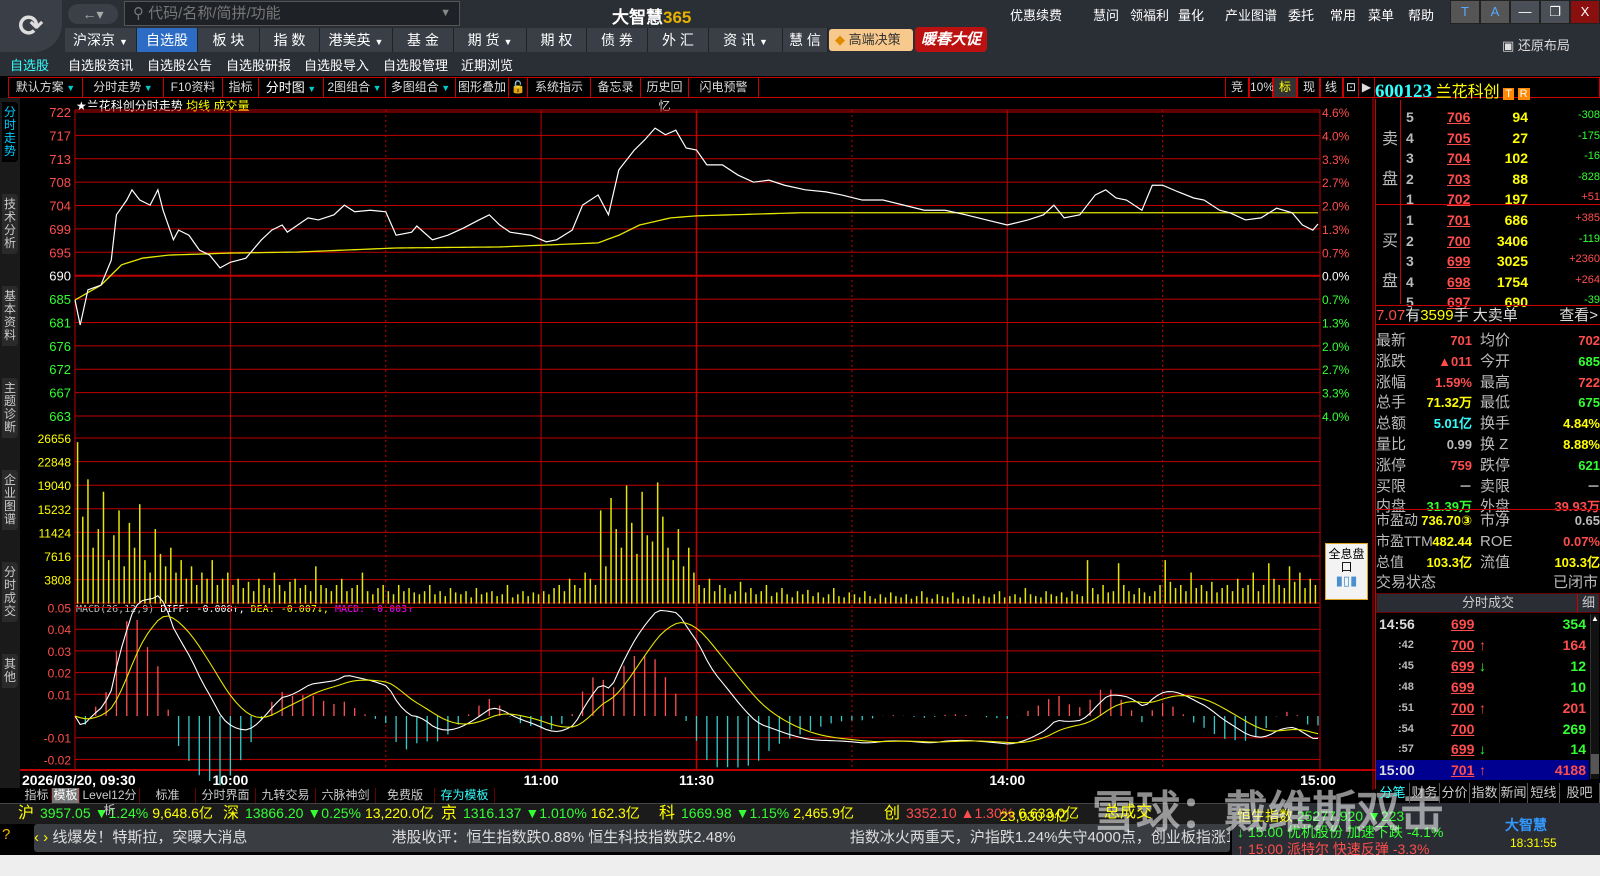 This screenshot has height=876, width=1600. Describe the element at coordinates (465, 795) in the screenshot. I see `template-tab-8: 存为模板` at that location.